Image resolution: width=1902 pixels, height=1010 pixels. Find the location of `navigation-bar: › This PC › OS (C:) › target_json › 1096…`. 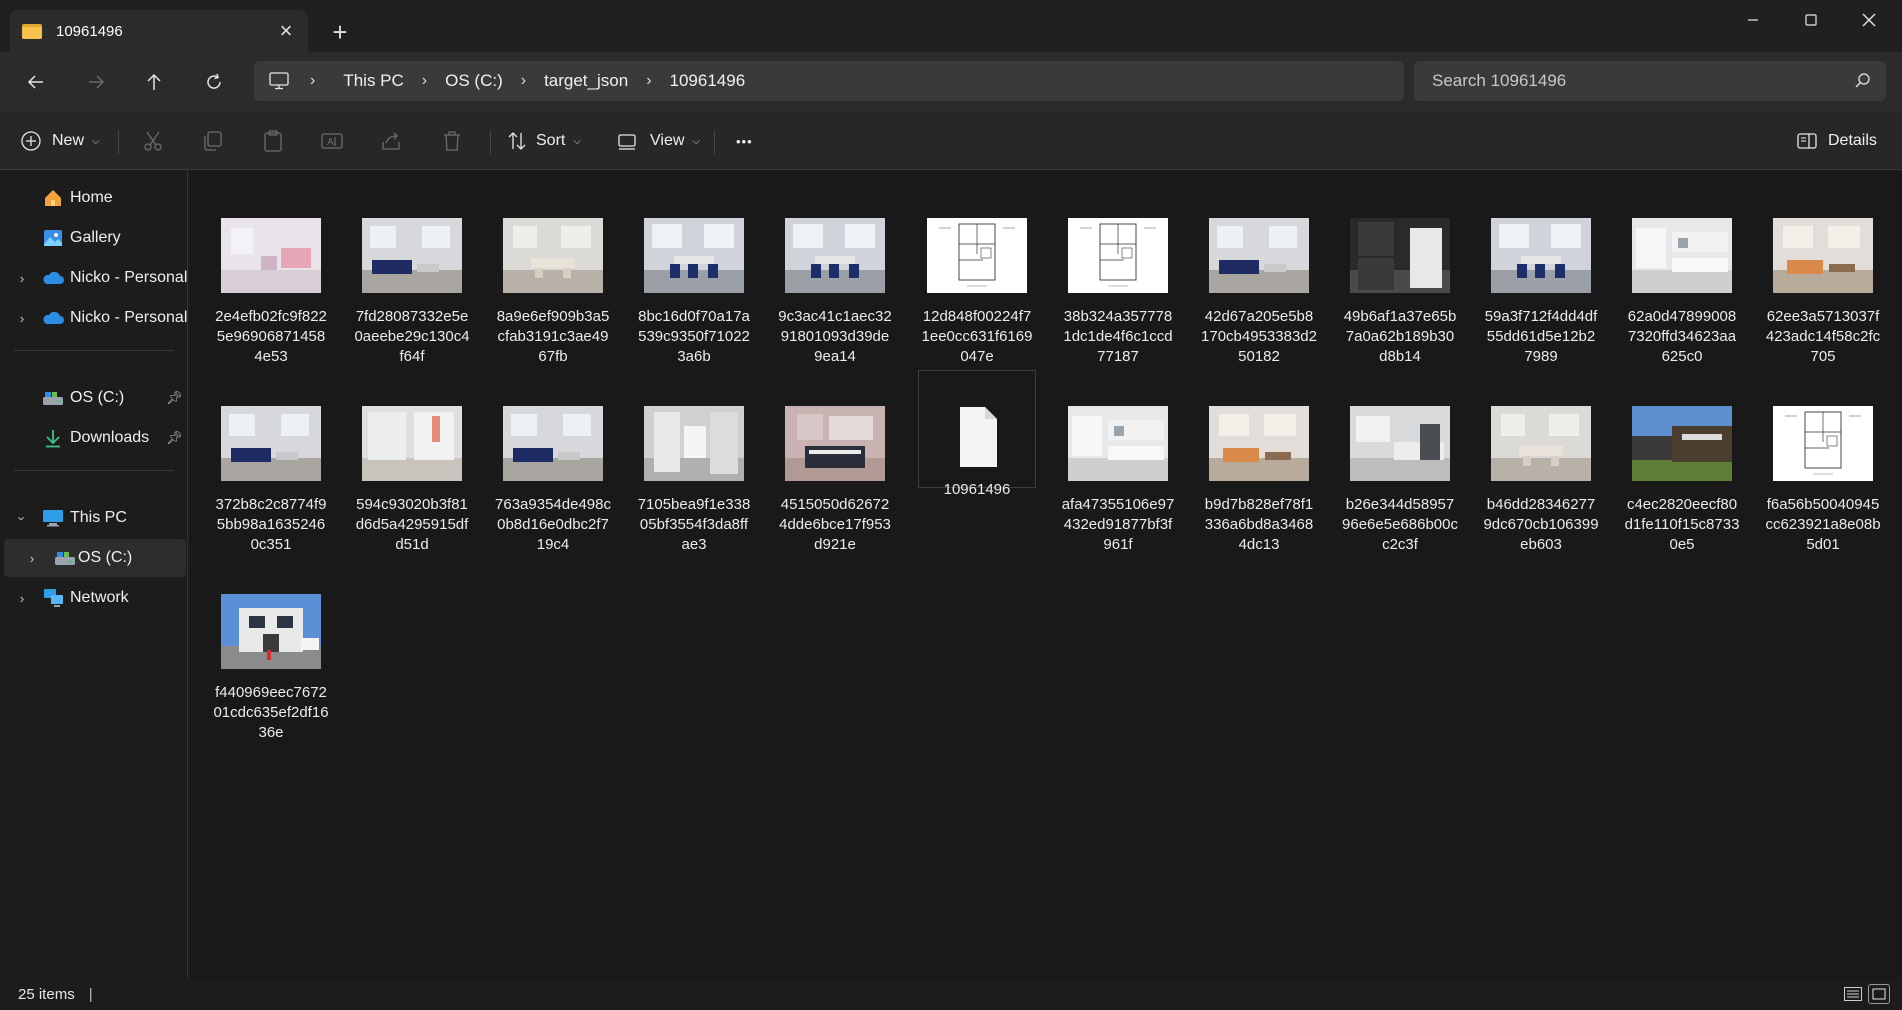

navigation-bar: › This PC › OS (C:) › target_json › 1096… is located at coordinates (951, 82).